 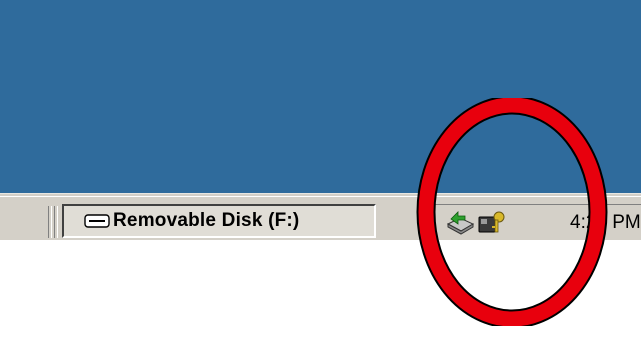 What do you see at coordinates (97, 221) in the screenshot?
I see `removable-drive-icon` at bounding box center [97, 221].